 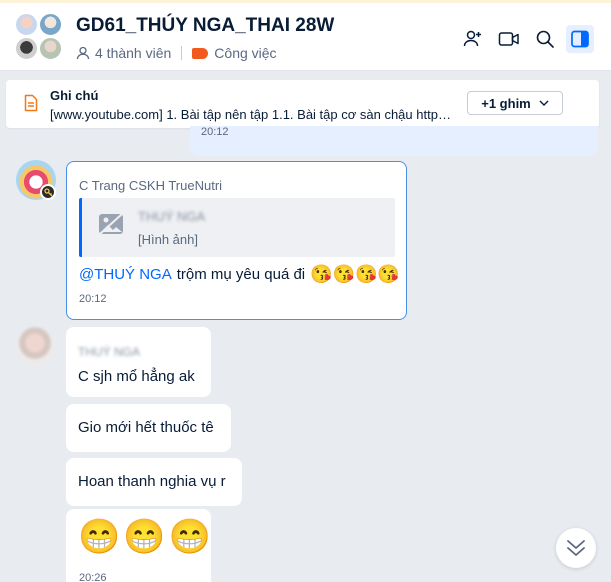 I want to click on message-text: C sjh mổ hẳng ak, so click(x=136, y=376).